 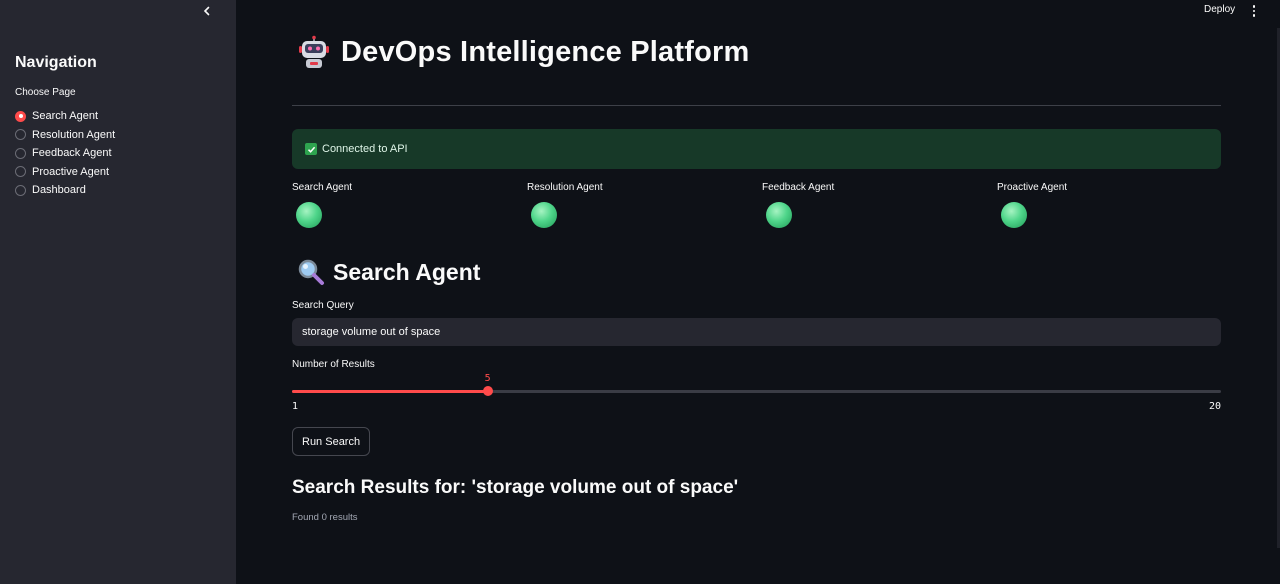 What do you see at coordinates (862, 205) in the screenshot?
I see `agent-status-feedback: Feedback Agent` at bounding box center [862, 205].